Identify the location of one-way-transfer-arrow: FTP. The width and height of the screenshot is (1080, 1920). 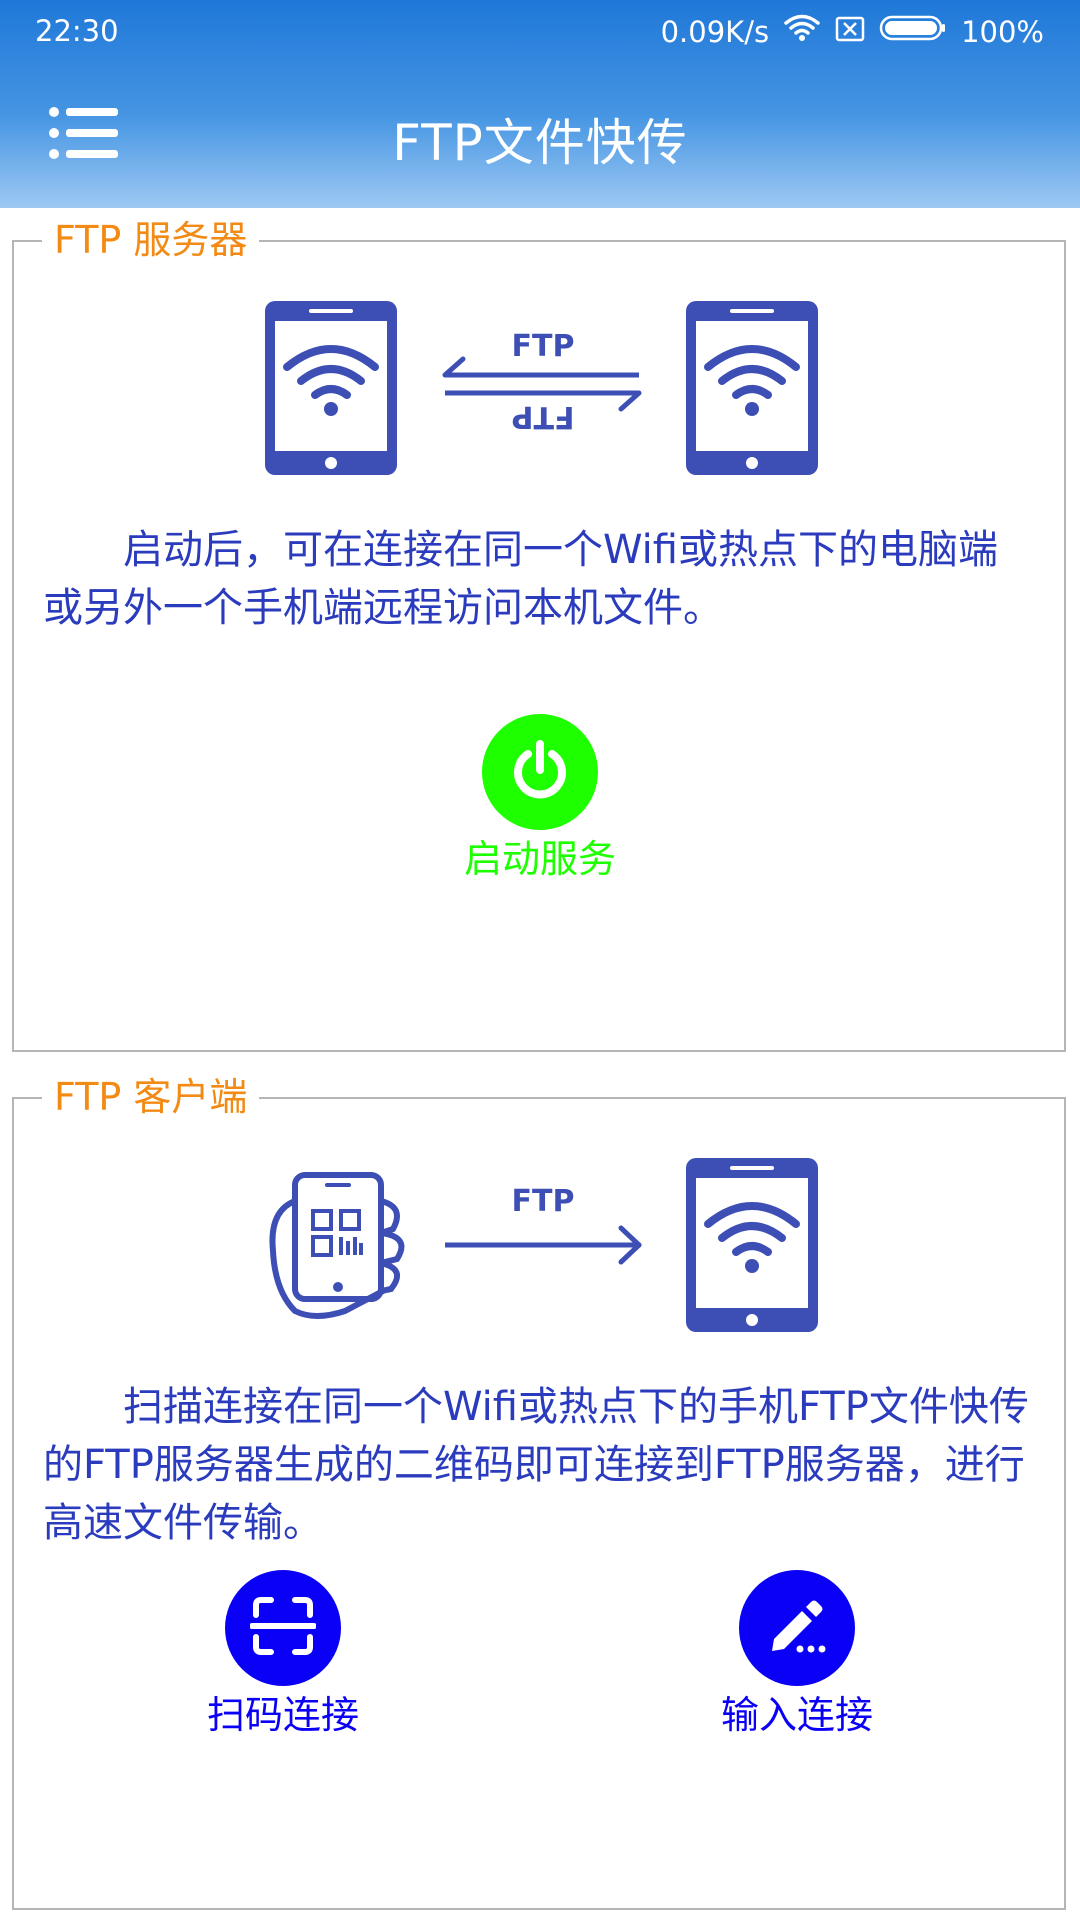
(543, 1226).